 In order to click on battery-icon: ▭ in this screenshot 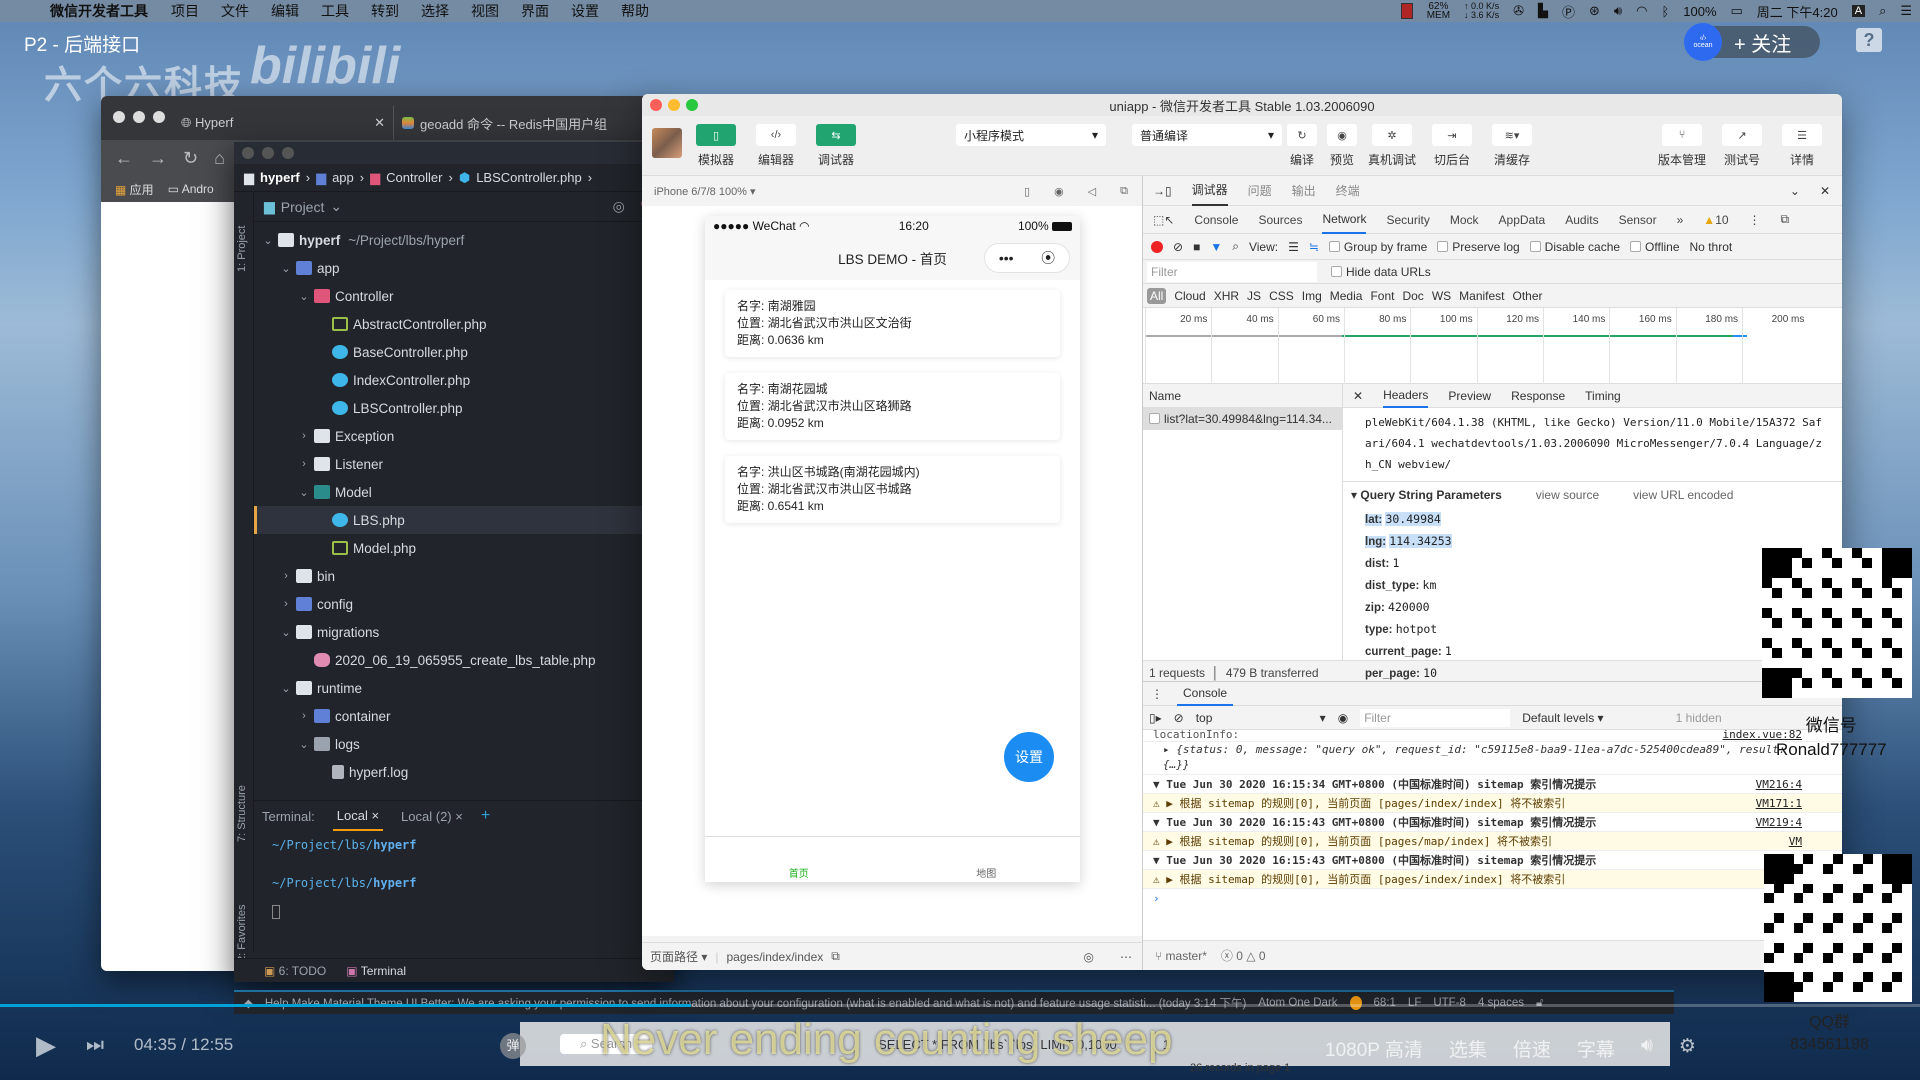, I will do `click(1737, 11)`.